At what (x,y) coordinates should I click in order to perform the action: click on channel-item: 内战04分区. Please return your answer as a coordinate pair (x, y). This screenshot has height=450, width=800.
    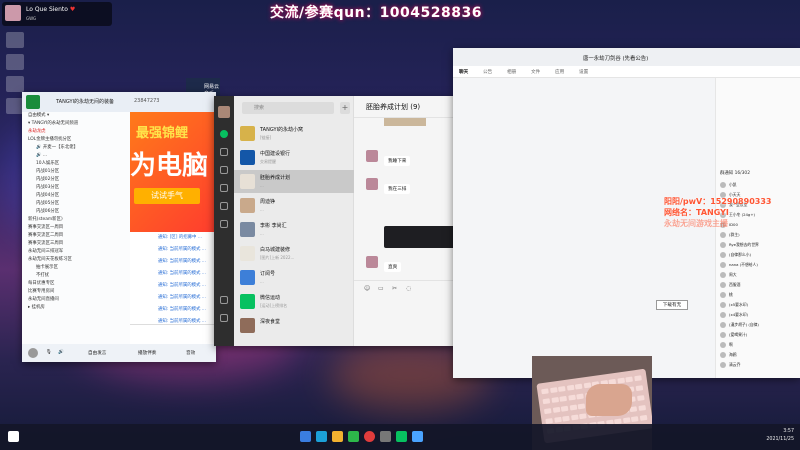
    Looking at the image, I should click on (76, 196).